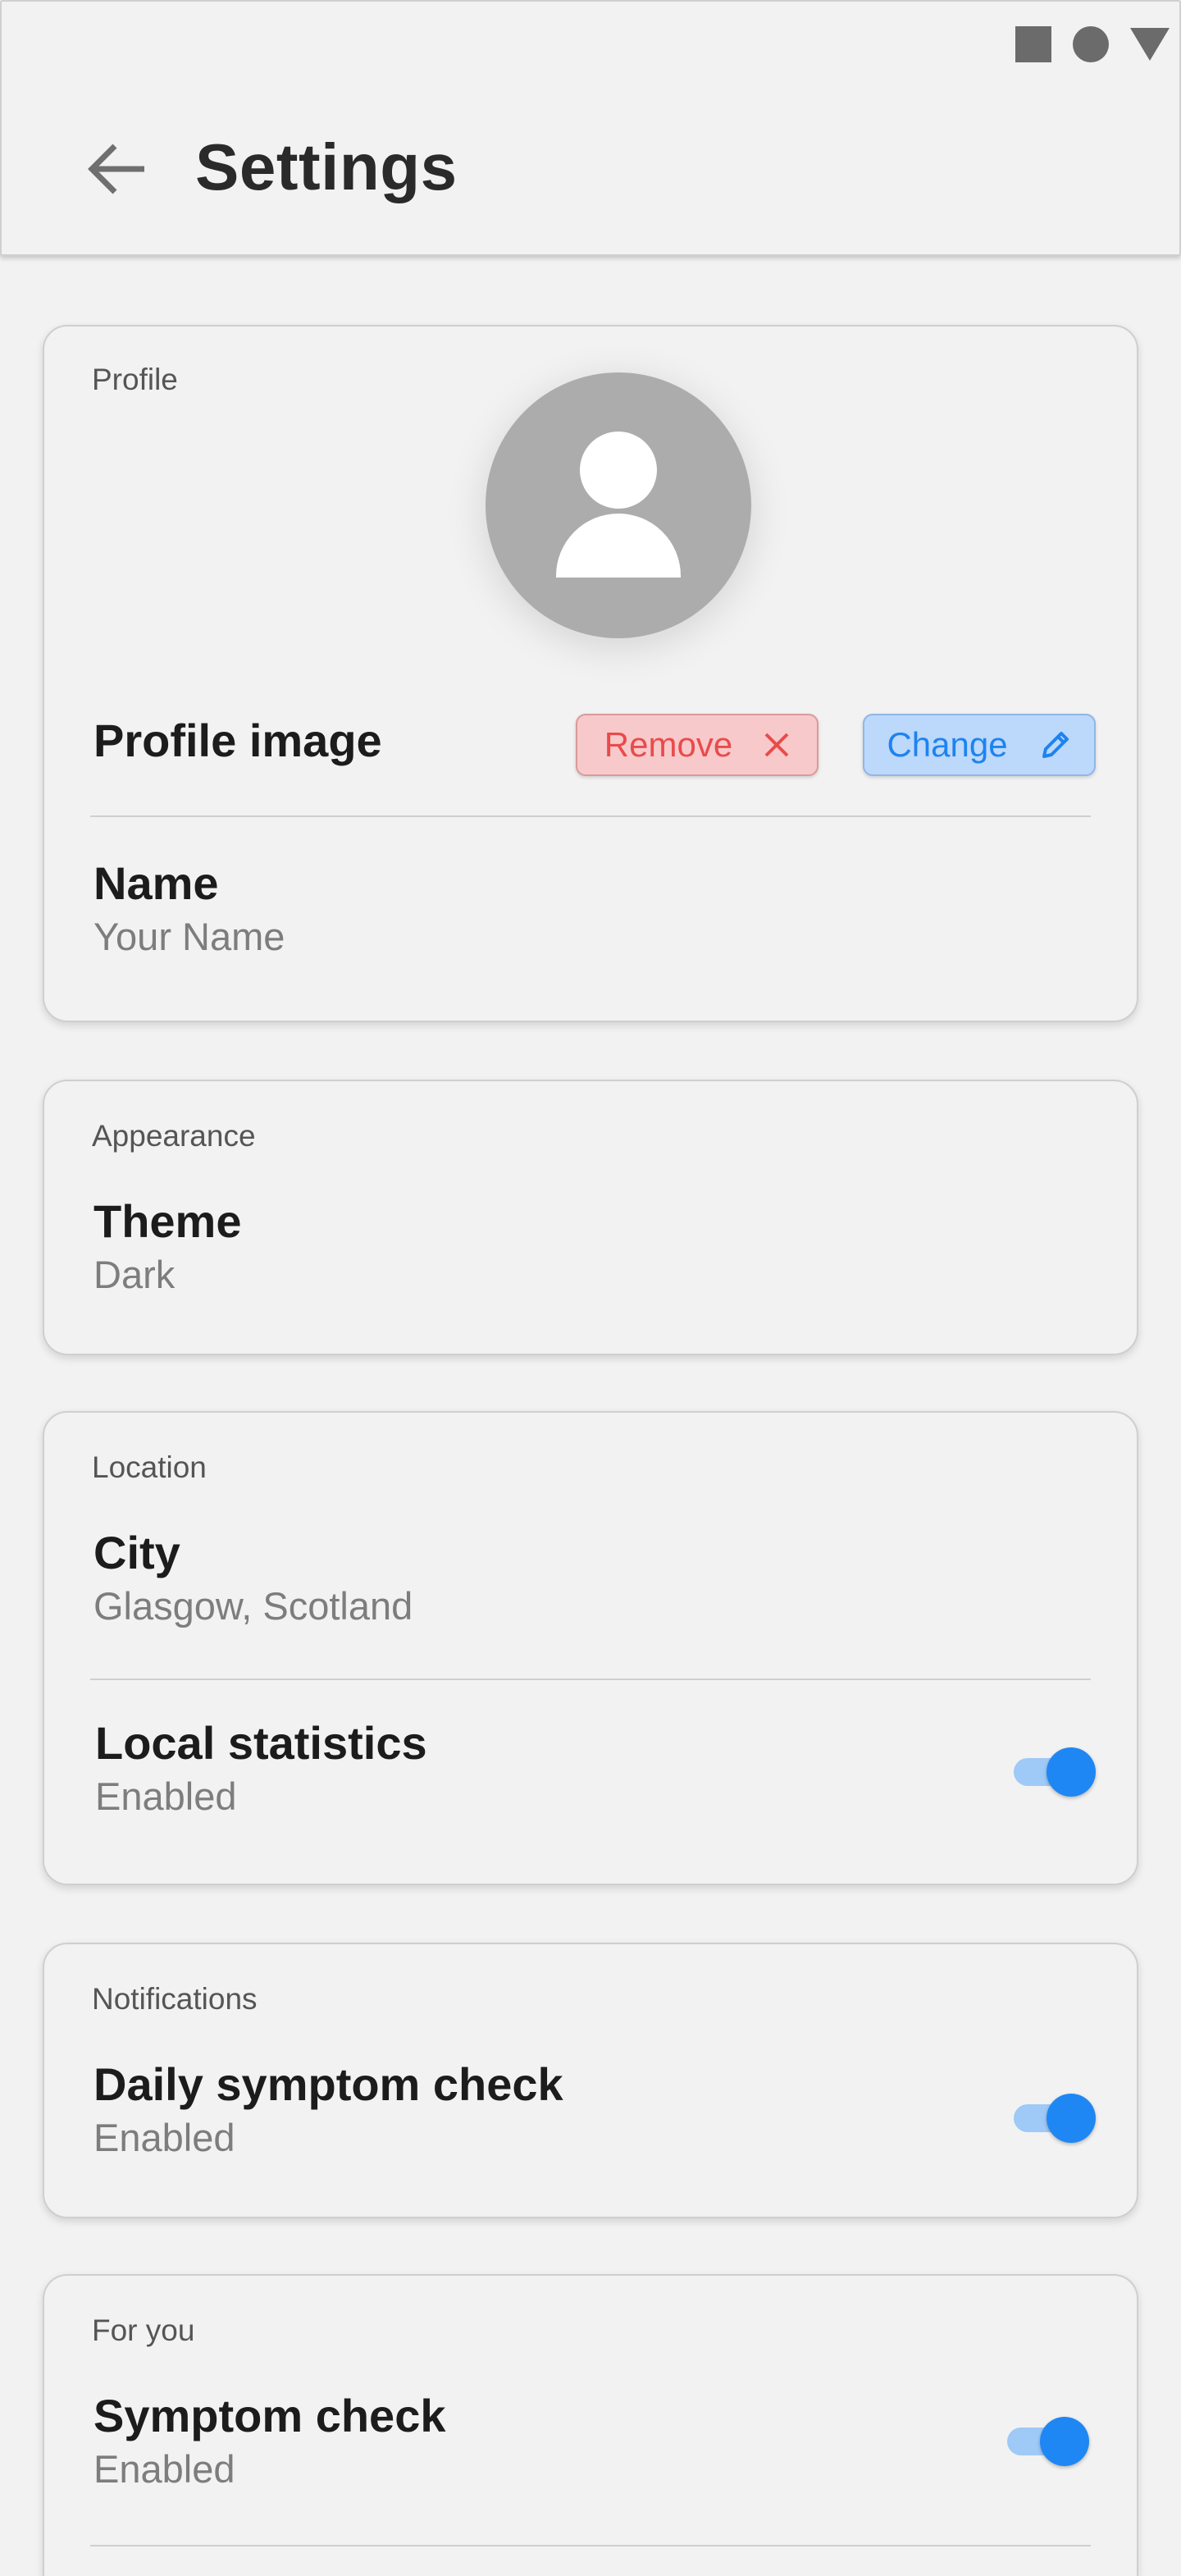 The width and height of the screenshot is (1181, 2576). Describe the element at coordinates (591, 909) in the screenshot. I see `name-setting: Name Your Name` at that location.